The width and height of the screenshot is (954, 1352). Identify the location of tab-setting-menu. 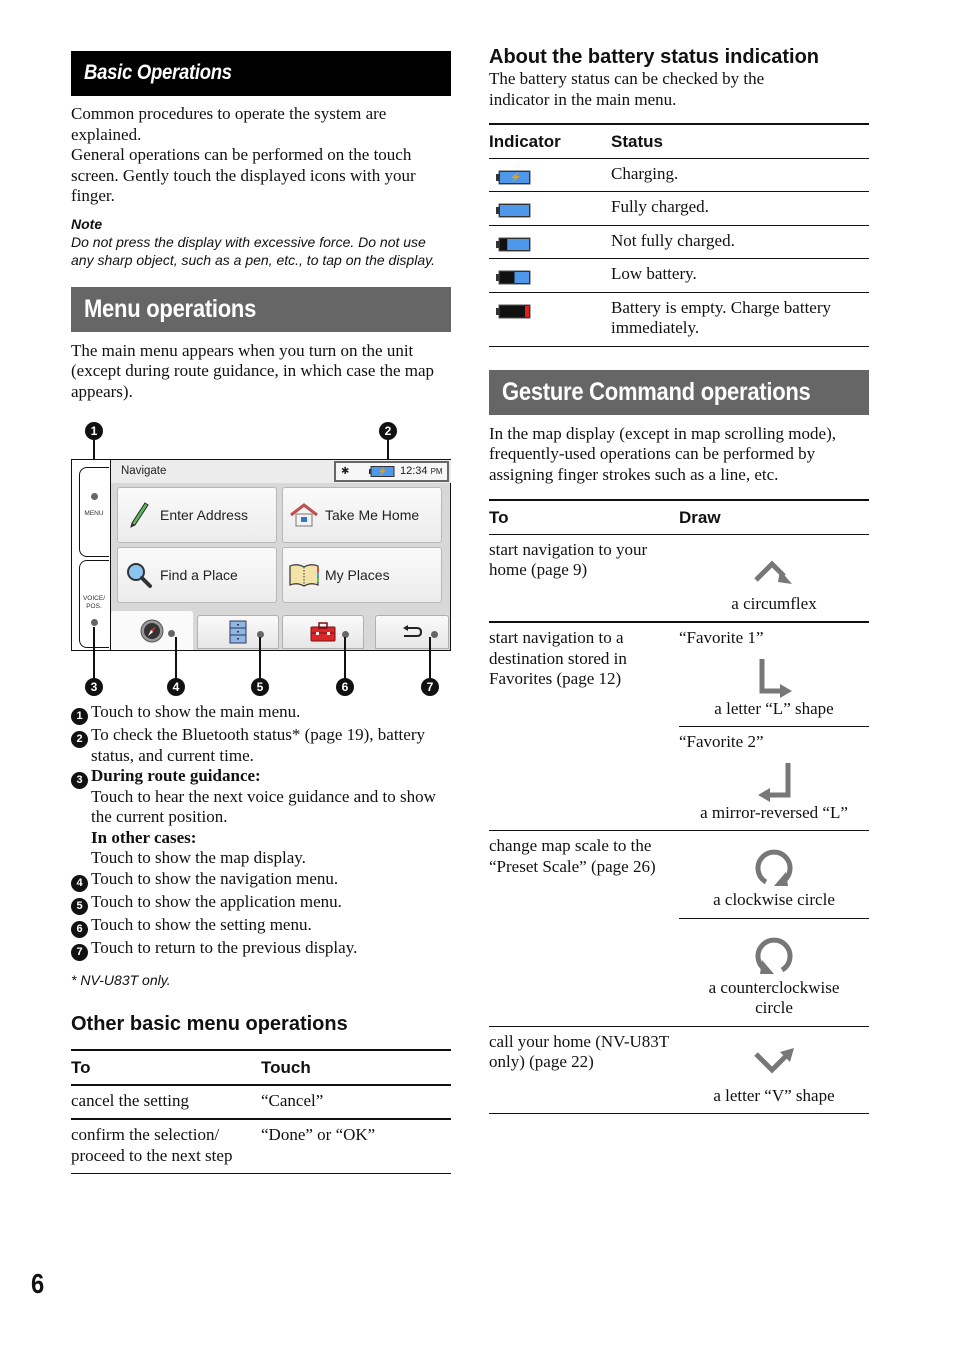
(323, 632).